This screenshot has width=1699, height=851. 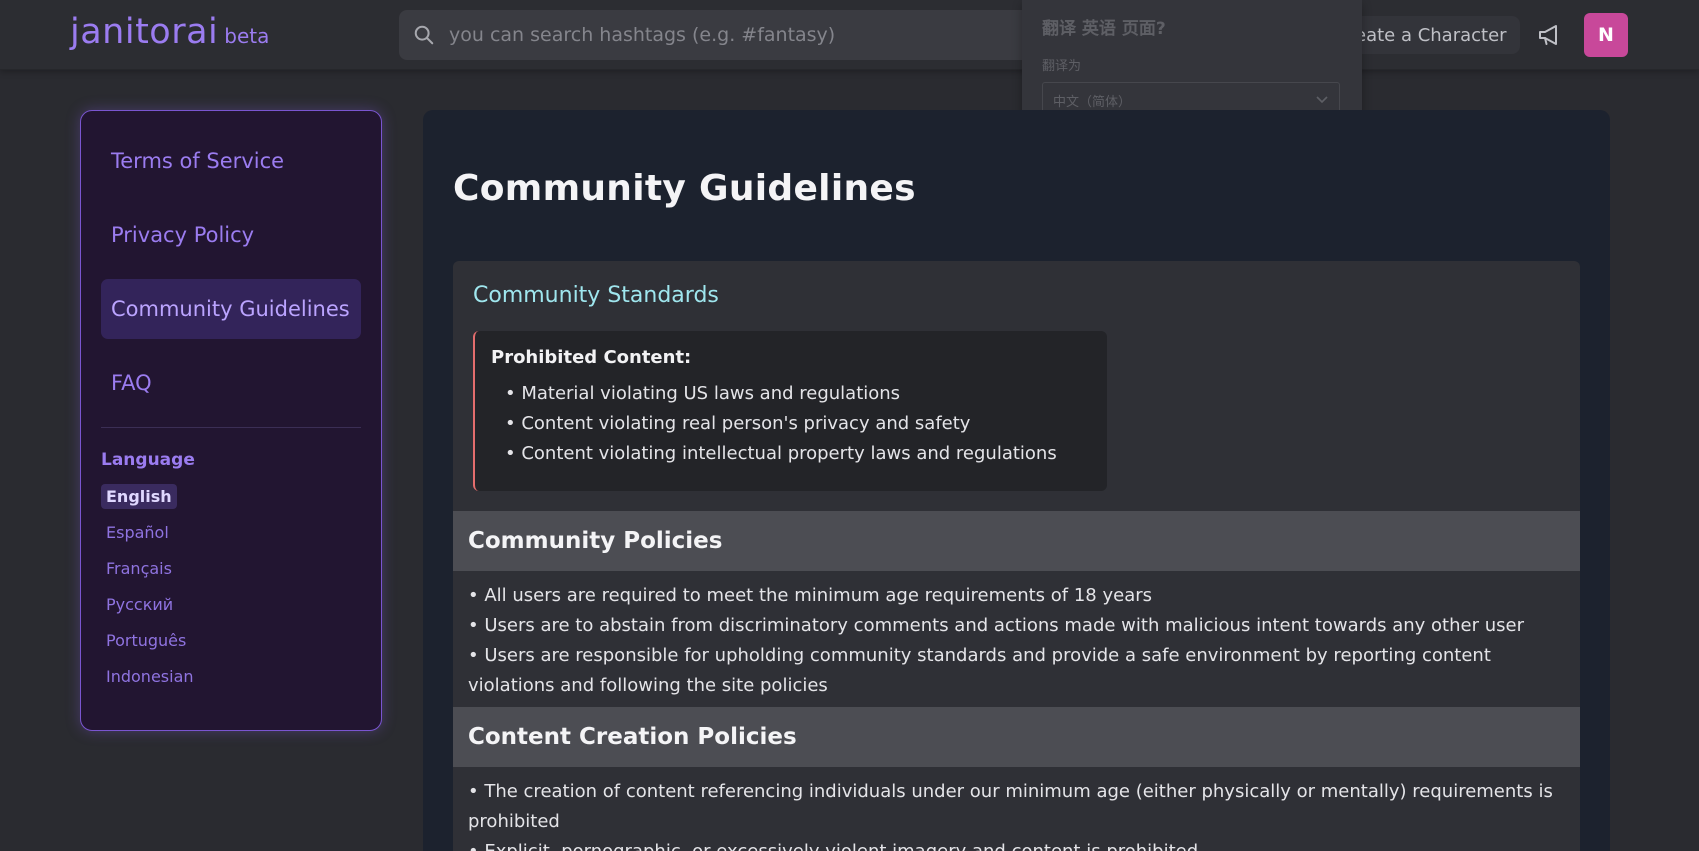 I want to click on sidebar-item-community-guidelines: Community Guidelines, so click(x=231, y=309).